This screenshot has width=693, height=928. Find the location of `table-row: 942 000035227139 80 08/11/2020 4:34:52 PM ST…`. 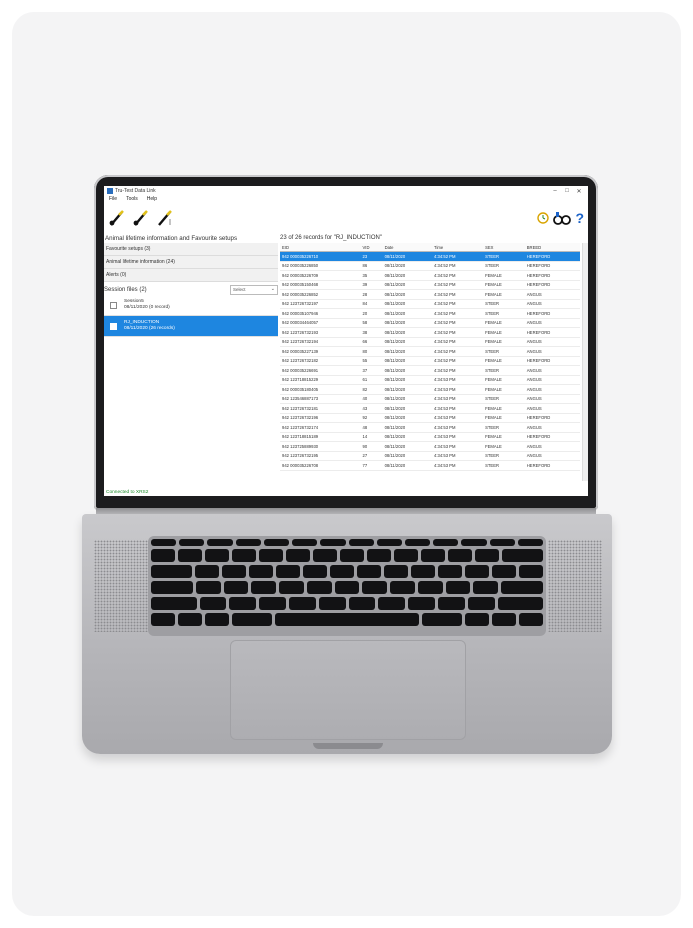

table-row: 942 000035227139 80 08/11/2020 4:34:52 PM ST… is located at coordinates (430, 351).